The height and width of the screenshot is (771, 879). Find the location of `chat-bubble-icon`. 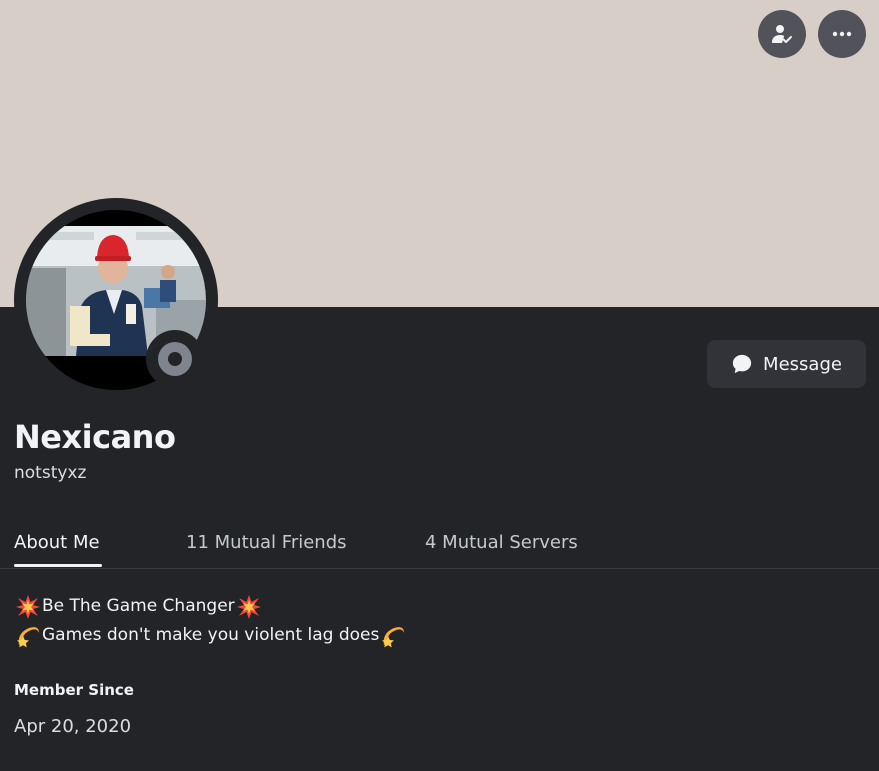

chat-bubble-icon is located at coordinates (742, 364).